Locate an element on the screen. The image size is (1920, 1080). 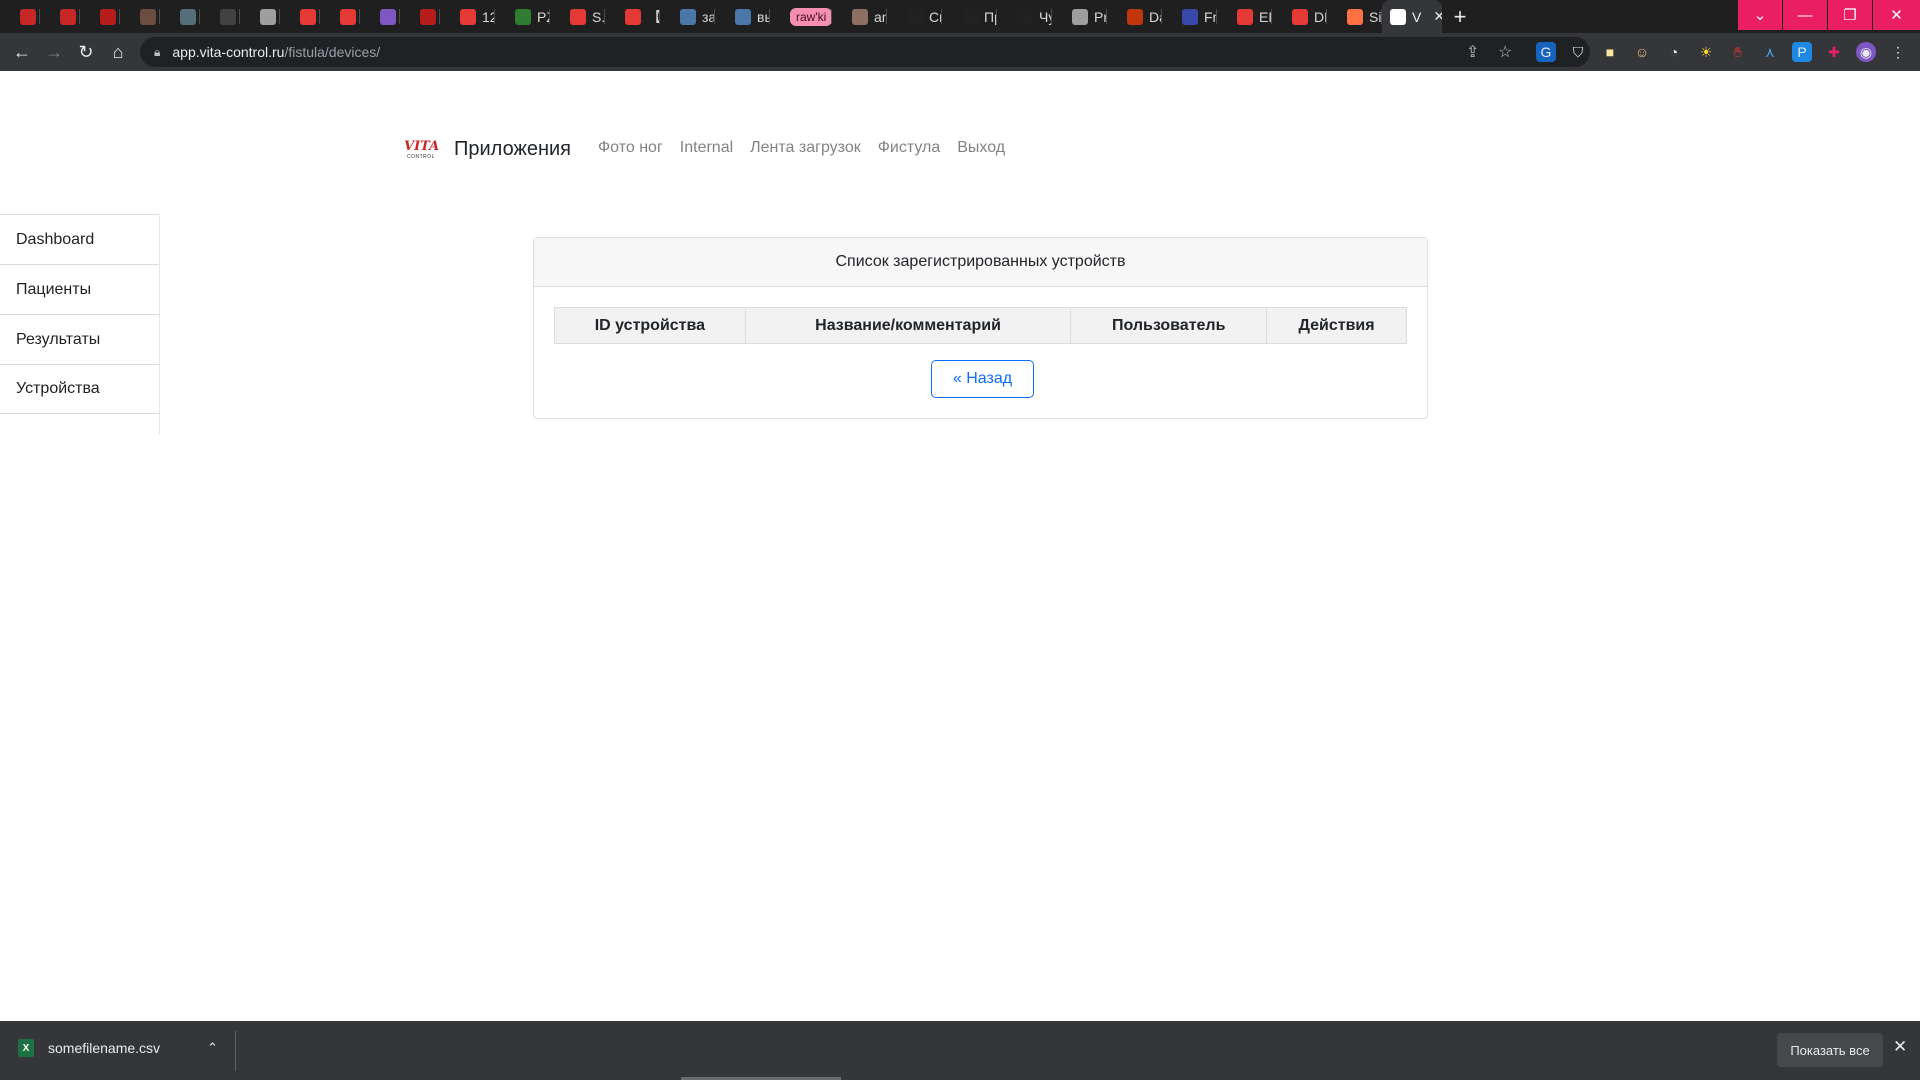
download-shelf: X somefilename.csv ⌃ Показать все ✕ is located at coordinates (960, 1050).